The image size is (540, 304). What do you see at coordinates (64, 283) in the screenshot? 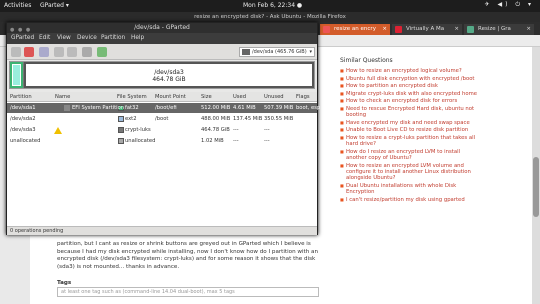
I see `tags-label: Tags` at bounding box center [64, 283].